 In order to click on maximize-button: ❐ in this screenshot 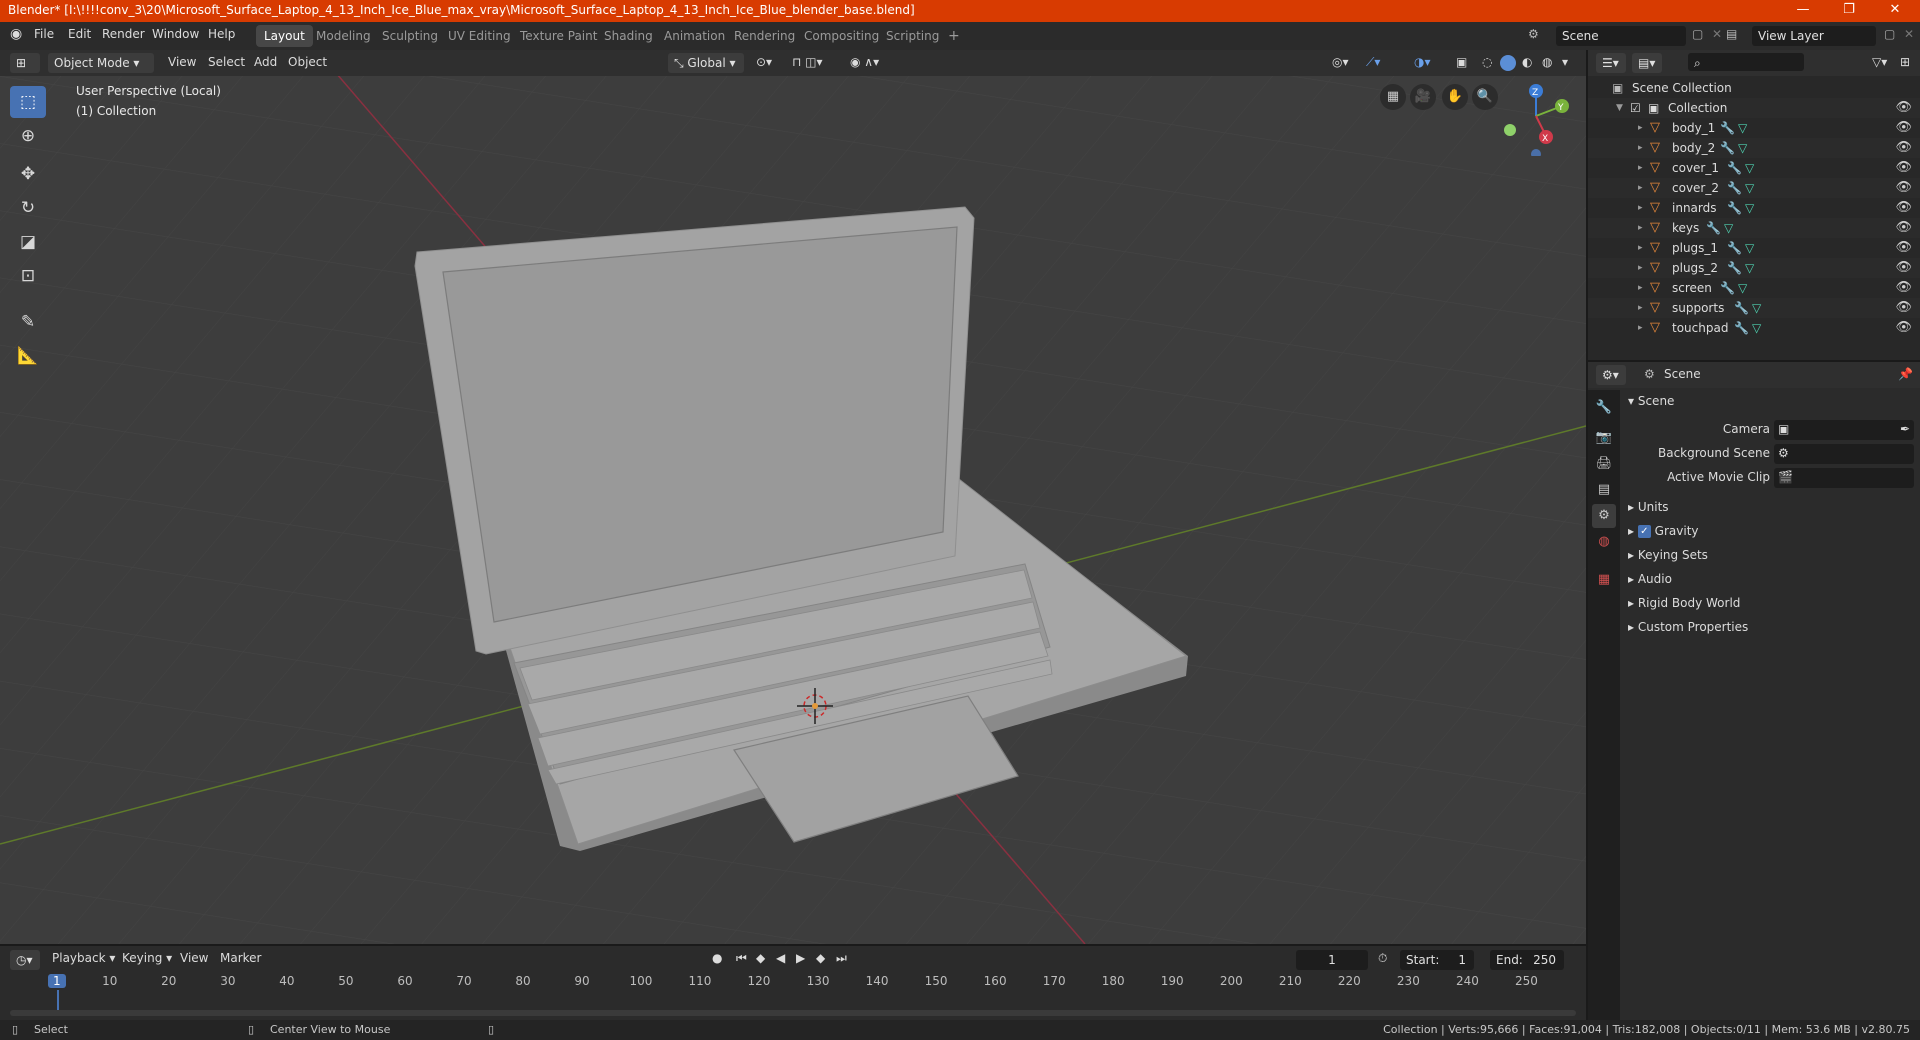, I will do `click(1849, 11)`.